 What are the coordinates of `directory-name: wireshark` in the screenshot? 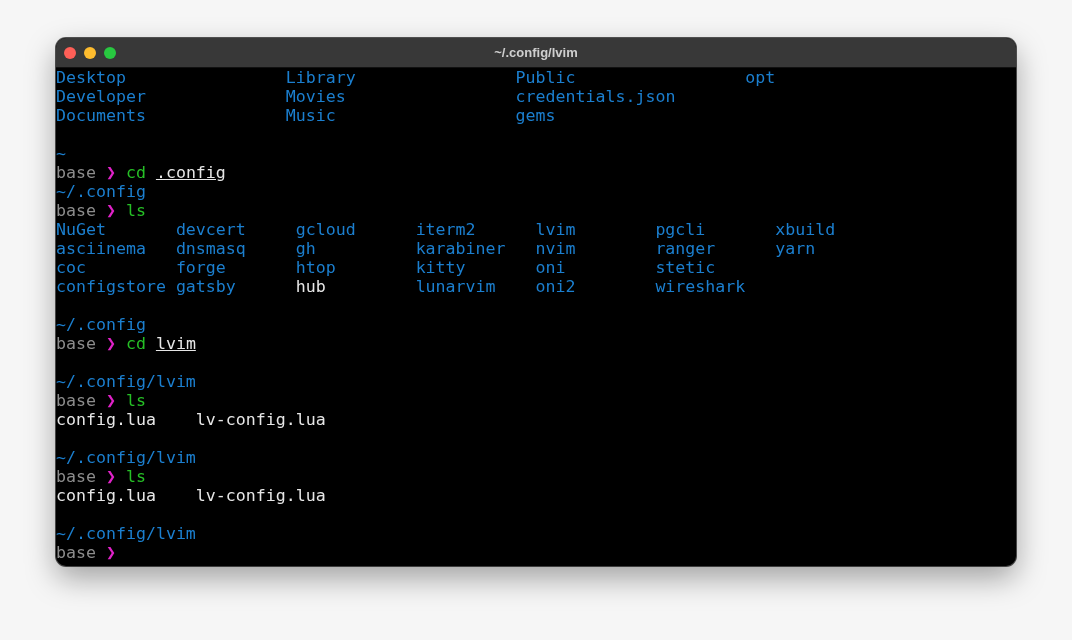 It's located at (700, 286).